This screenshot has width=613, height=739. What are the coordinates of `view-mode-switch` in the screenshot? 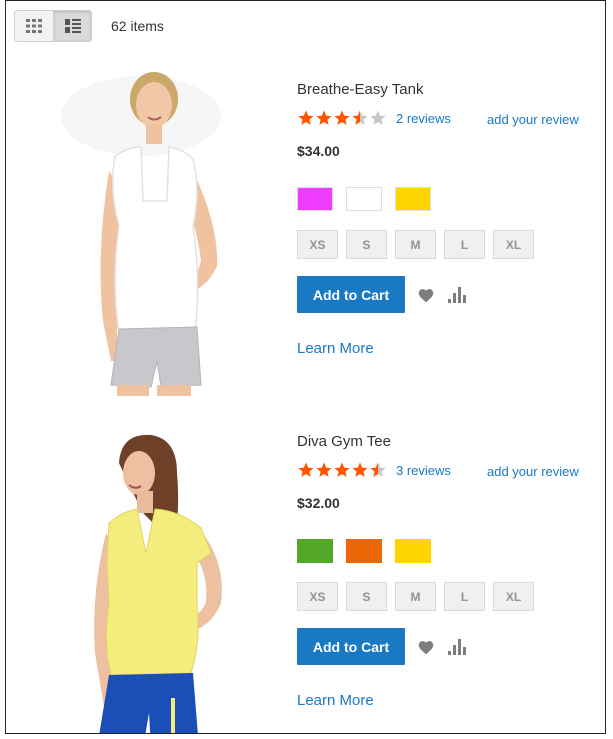 It's located at (53, 26).